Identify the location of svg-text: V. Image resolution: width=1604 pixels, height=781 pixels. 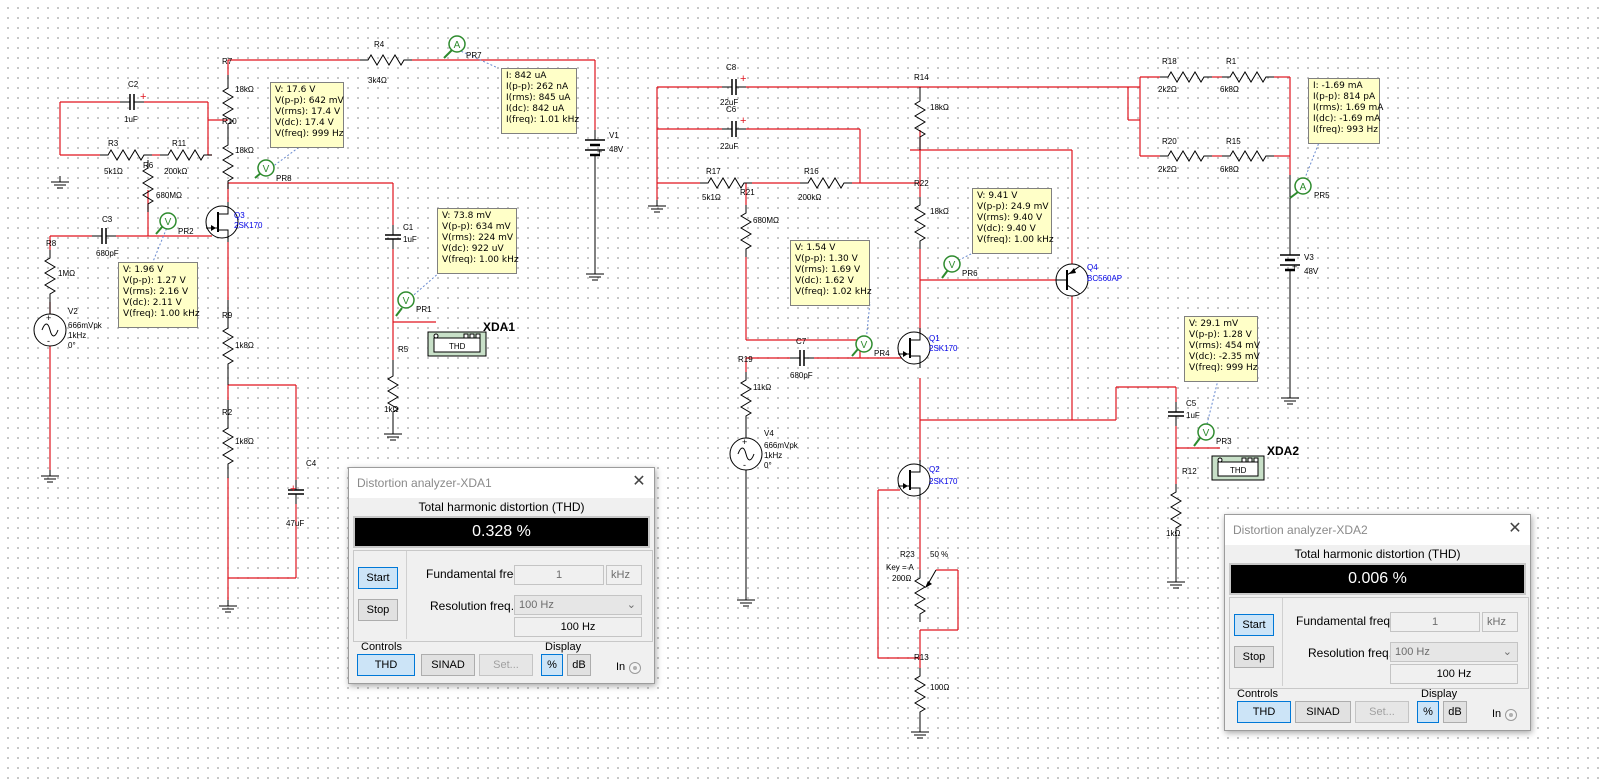
(952, 265).